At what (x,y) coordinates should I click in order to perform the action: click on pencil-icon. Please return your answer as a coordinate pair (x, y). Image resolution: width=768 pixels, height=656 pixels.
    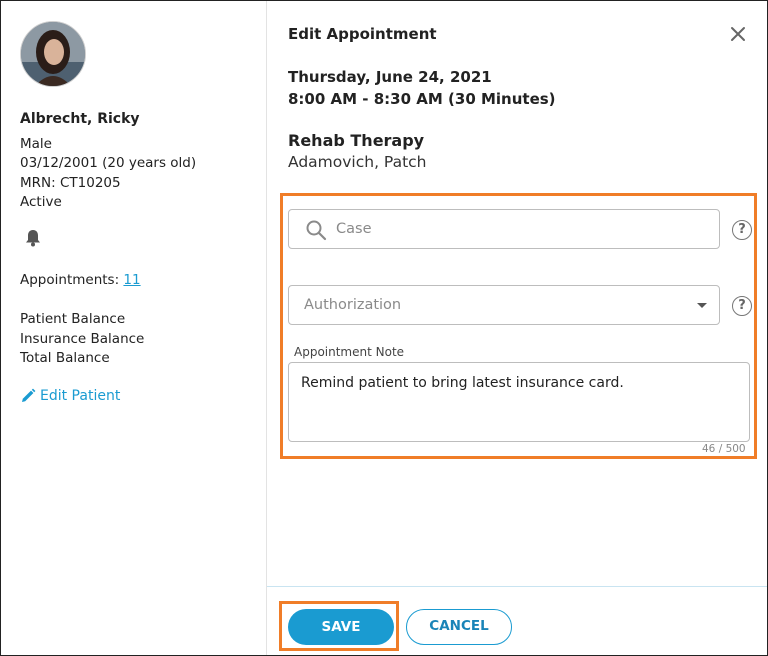
    Looking at the image, I should click on (29, 395).